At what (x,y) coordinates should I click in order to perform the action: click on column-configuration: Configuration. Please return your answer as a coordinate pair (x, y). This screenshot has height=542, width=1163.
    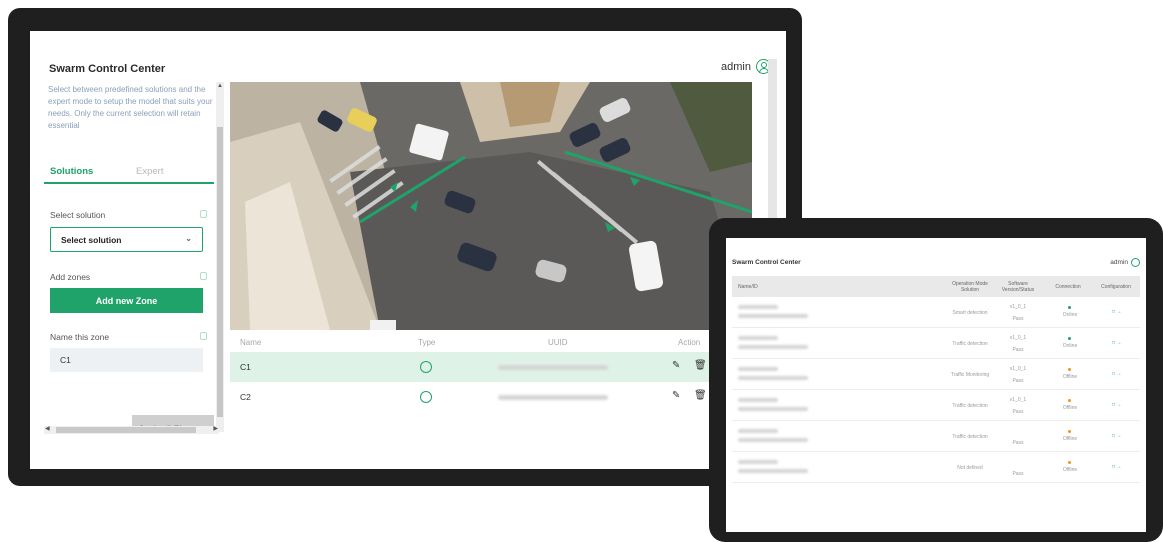
    Looking at the image, I should click on (1116, 287).